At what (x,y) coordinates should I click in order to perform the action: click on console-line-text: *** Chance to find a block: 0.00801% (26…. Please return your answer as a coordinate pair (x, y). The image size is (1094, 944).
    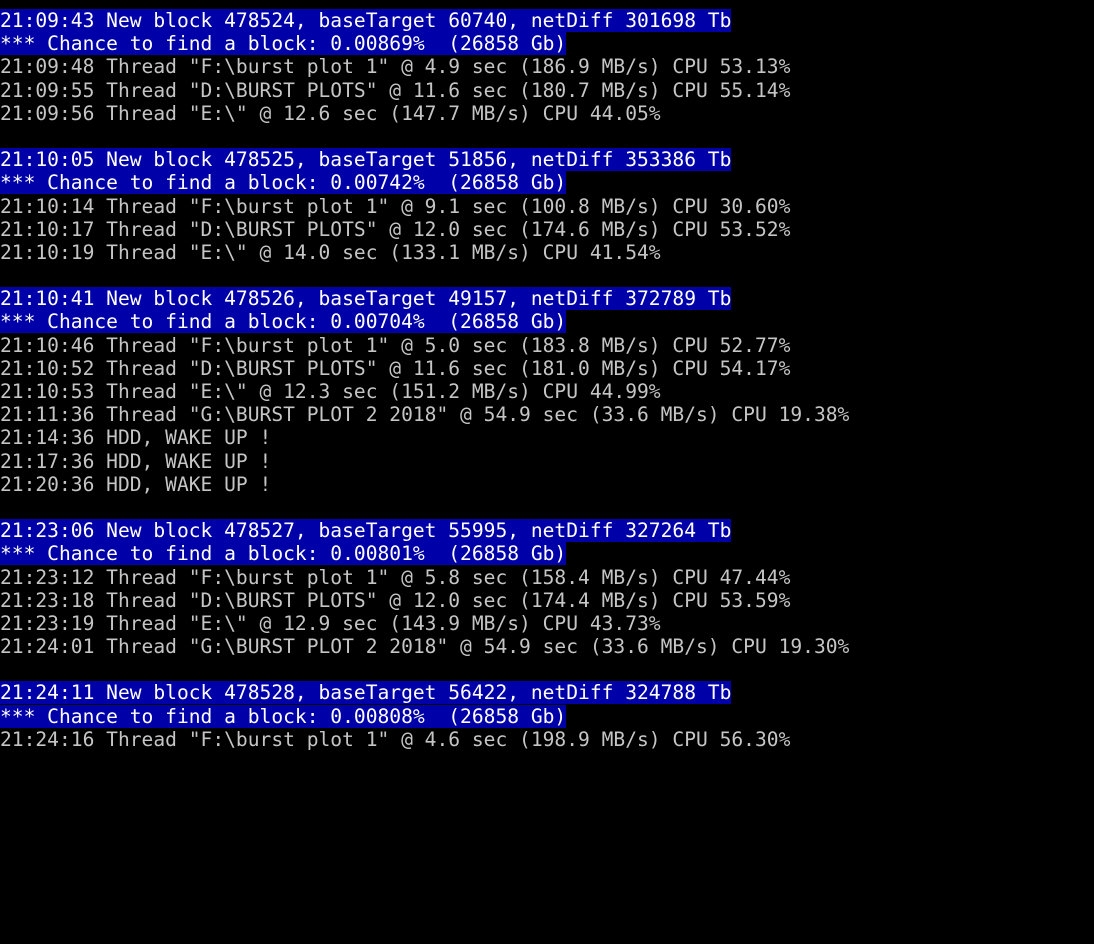
    Looking at the image, I should click on (283, 554).